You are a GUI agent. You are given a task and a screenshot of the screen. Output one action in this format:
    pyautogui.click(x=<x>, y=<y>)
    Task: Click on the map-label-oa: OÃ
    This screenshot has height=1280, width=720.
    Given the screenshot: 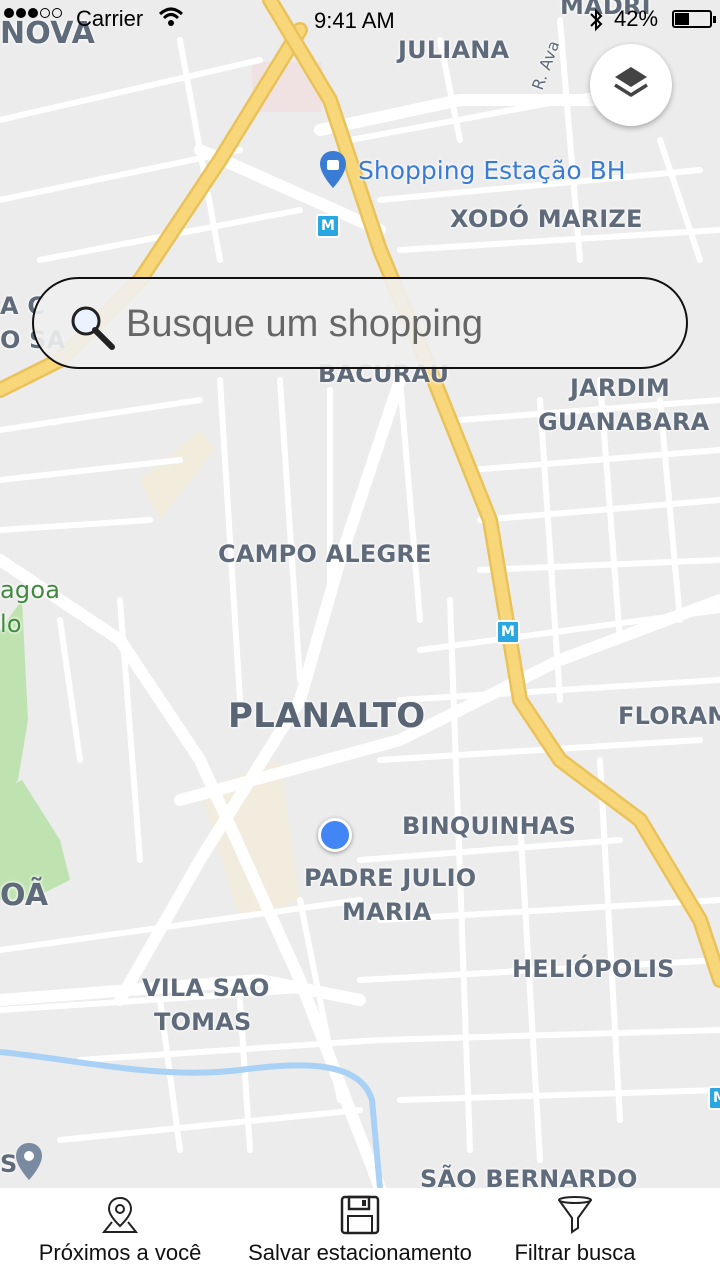 What is the action you would take?
    pyautogui.click(x=24, y=895)
    